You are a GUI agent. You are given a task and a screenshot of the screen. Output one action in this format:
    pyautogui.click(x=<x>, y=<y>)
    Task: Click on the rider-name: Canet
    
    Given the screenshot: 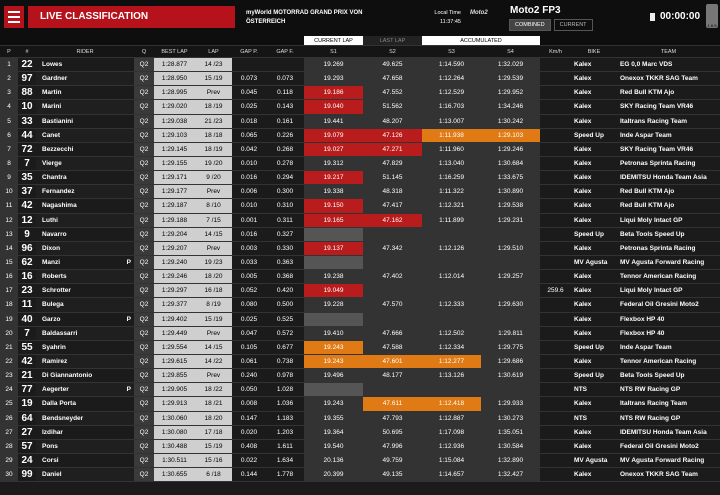 What is the action you would take?
    pyautogui.click(x=51, y=135)
    